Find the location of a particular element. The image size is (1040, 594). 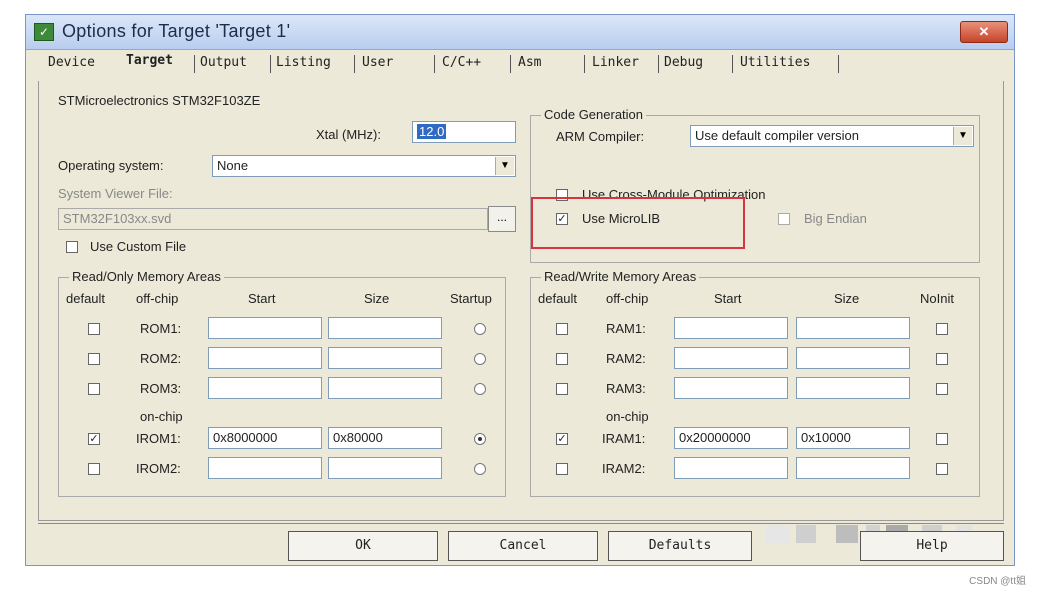

ram2-default-checkbox is located at coordinates (562, 359).